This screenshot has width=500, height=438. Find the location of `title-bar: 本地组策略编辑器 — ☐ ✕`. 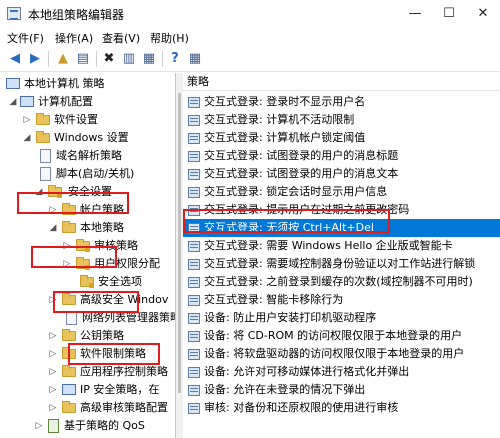

title-bar: 本地组策略编辑器 — ☐ ✕ is located at coordinates (250, 13).